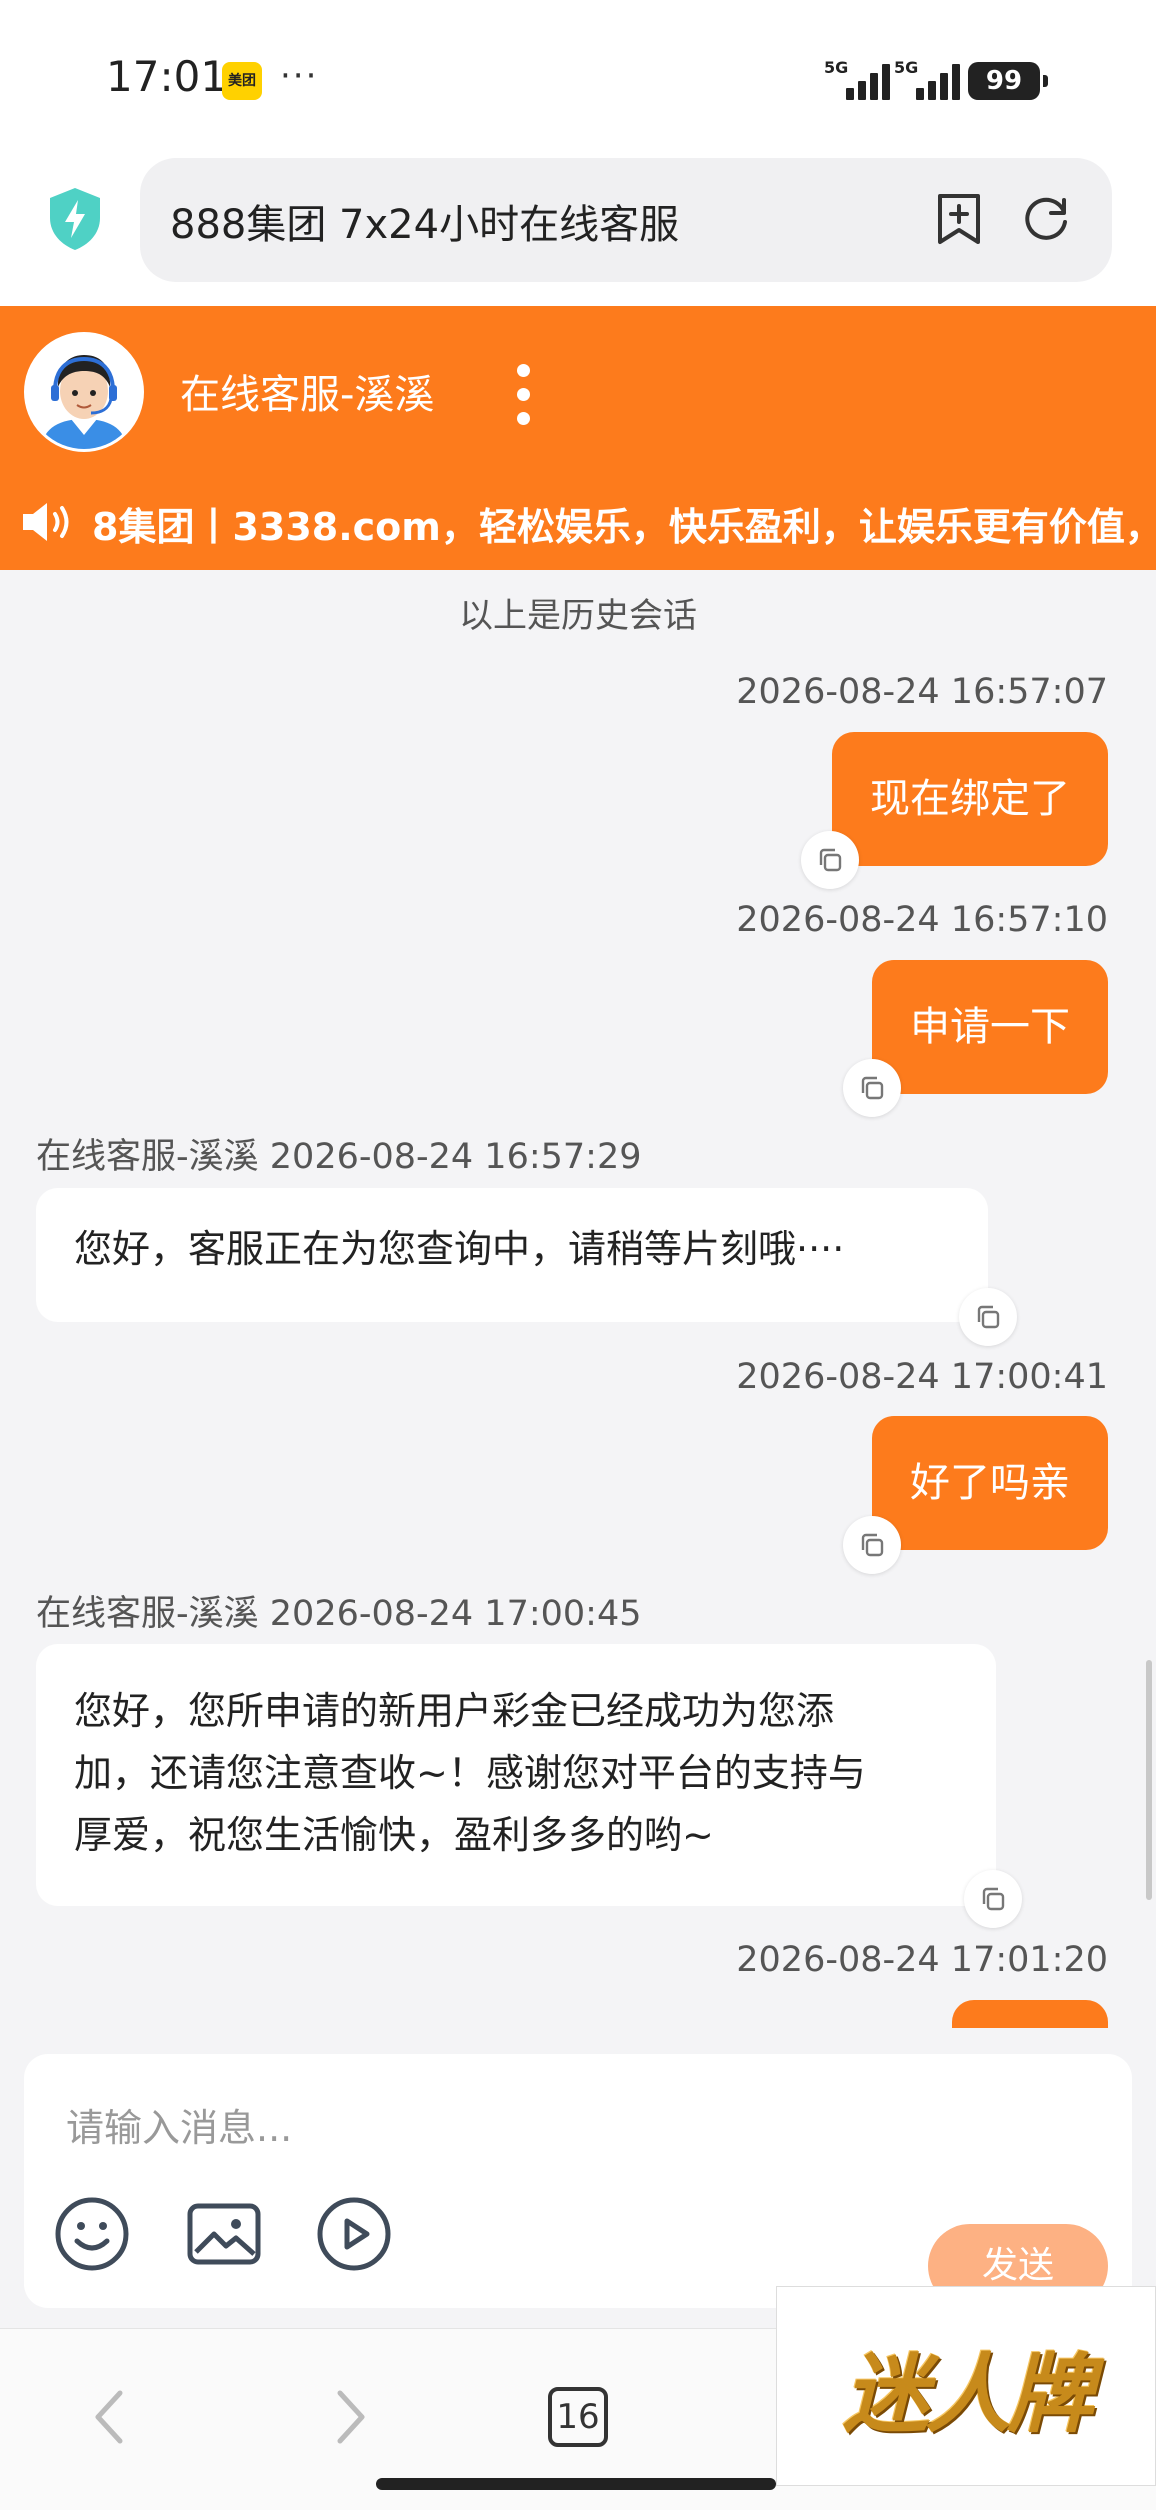 This screenshot has height=2510, width=1156. What do you see at coordinates (394, 1835) in the screenshot?
I see `message-line: 厚爱，祝您生活愉快，盈利多多的哟~` at bounding box center [394, 1835].